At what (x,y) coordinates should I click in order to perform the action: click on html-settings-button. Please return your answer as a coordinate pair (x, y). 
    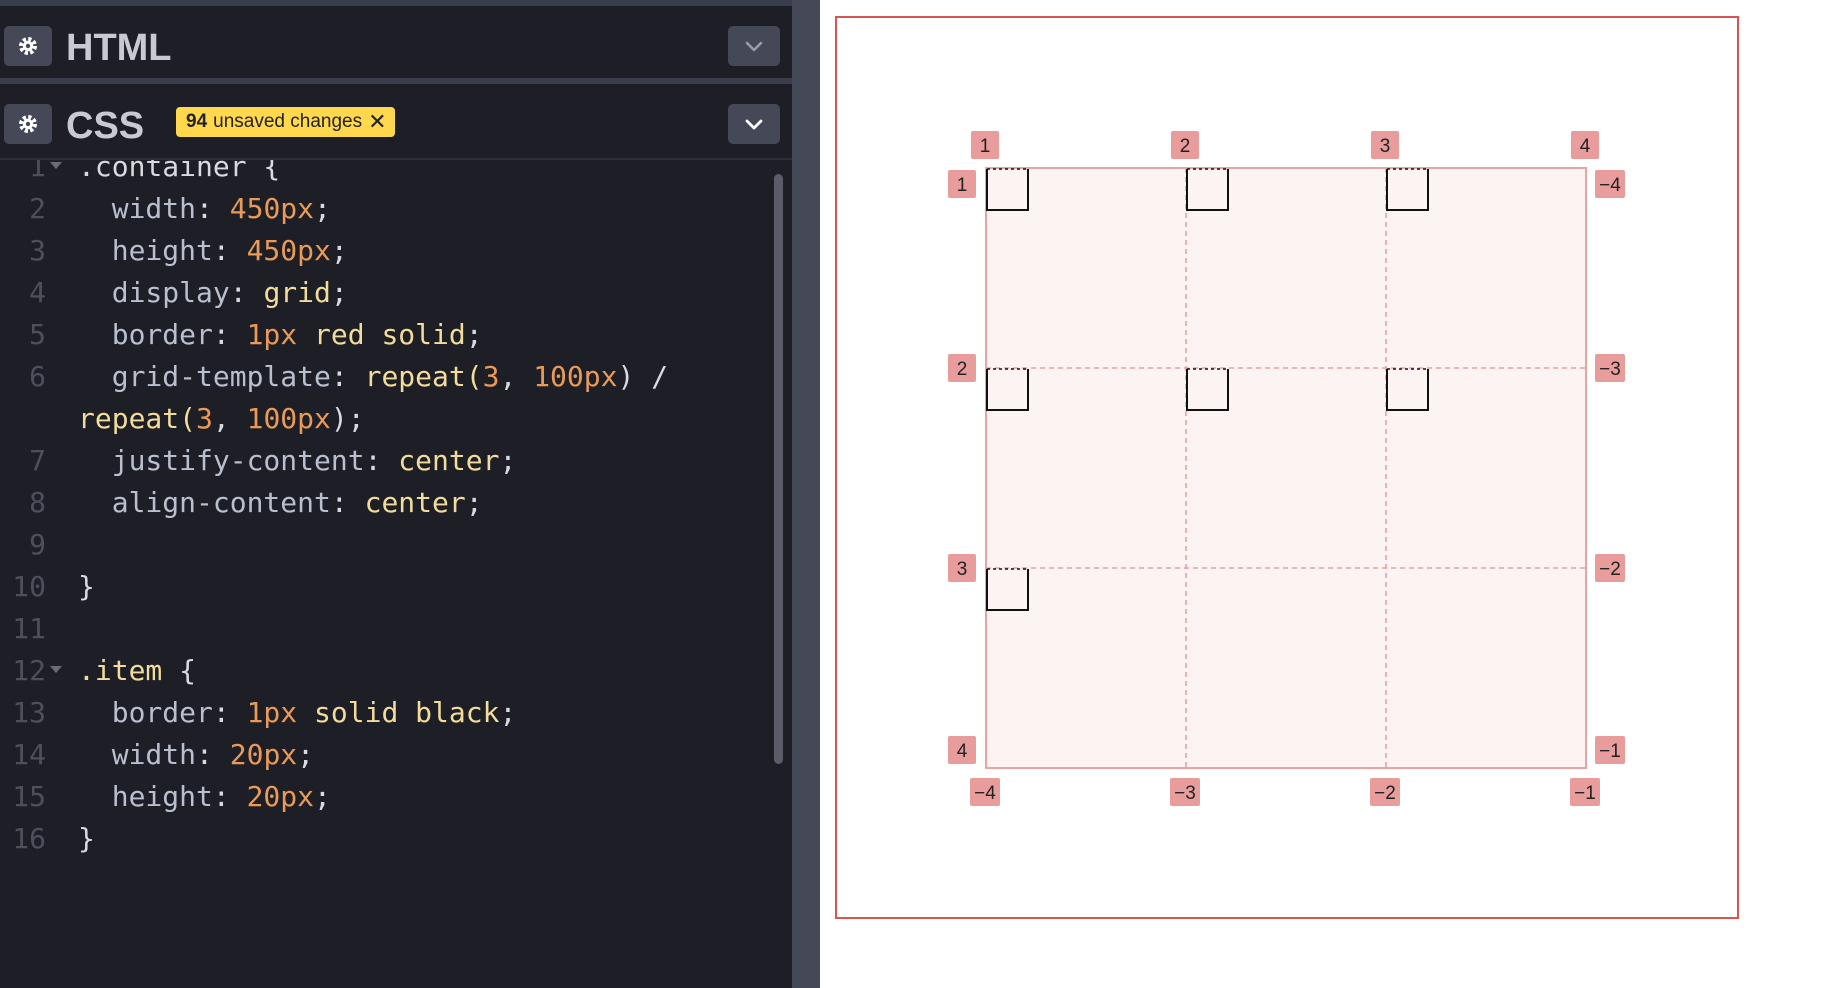
    Looking at the image, I should click on (28, 46).